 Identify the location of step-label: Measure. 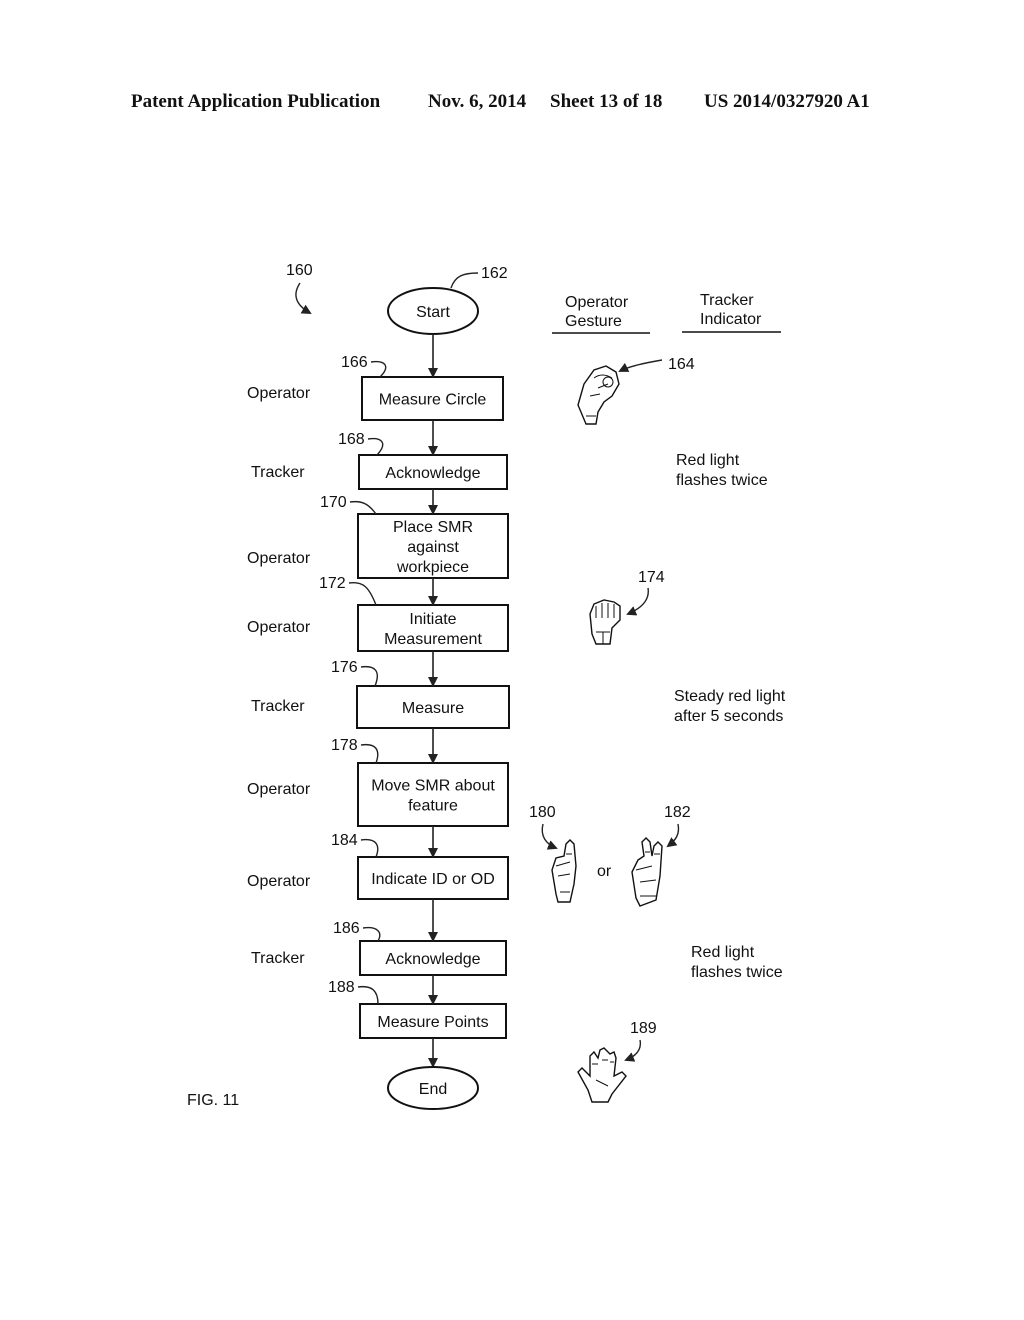
(433, 708).